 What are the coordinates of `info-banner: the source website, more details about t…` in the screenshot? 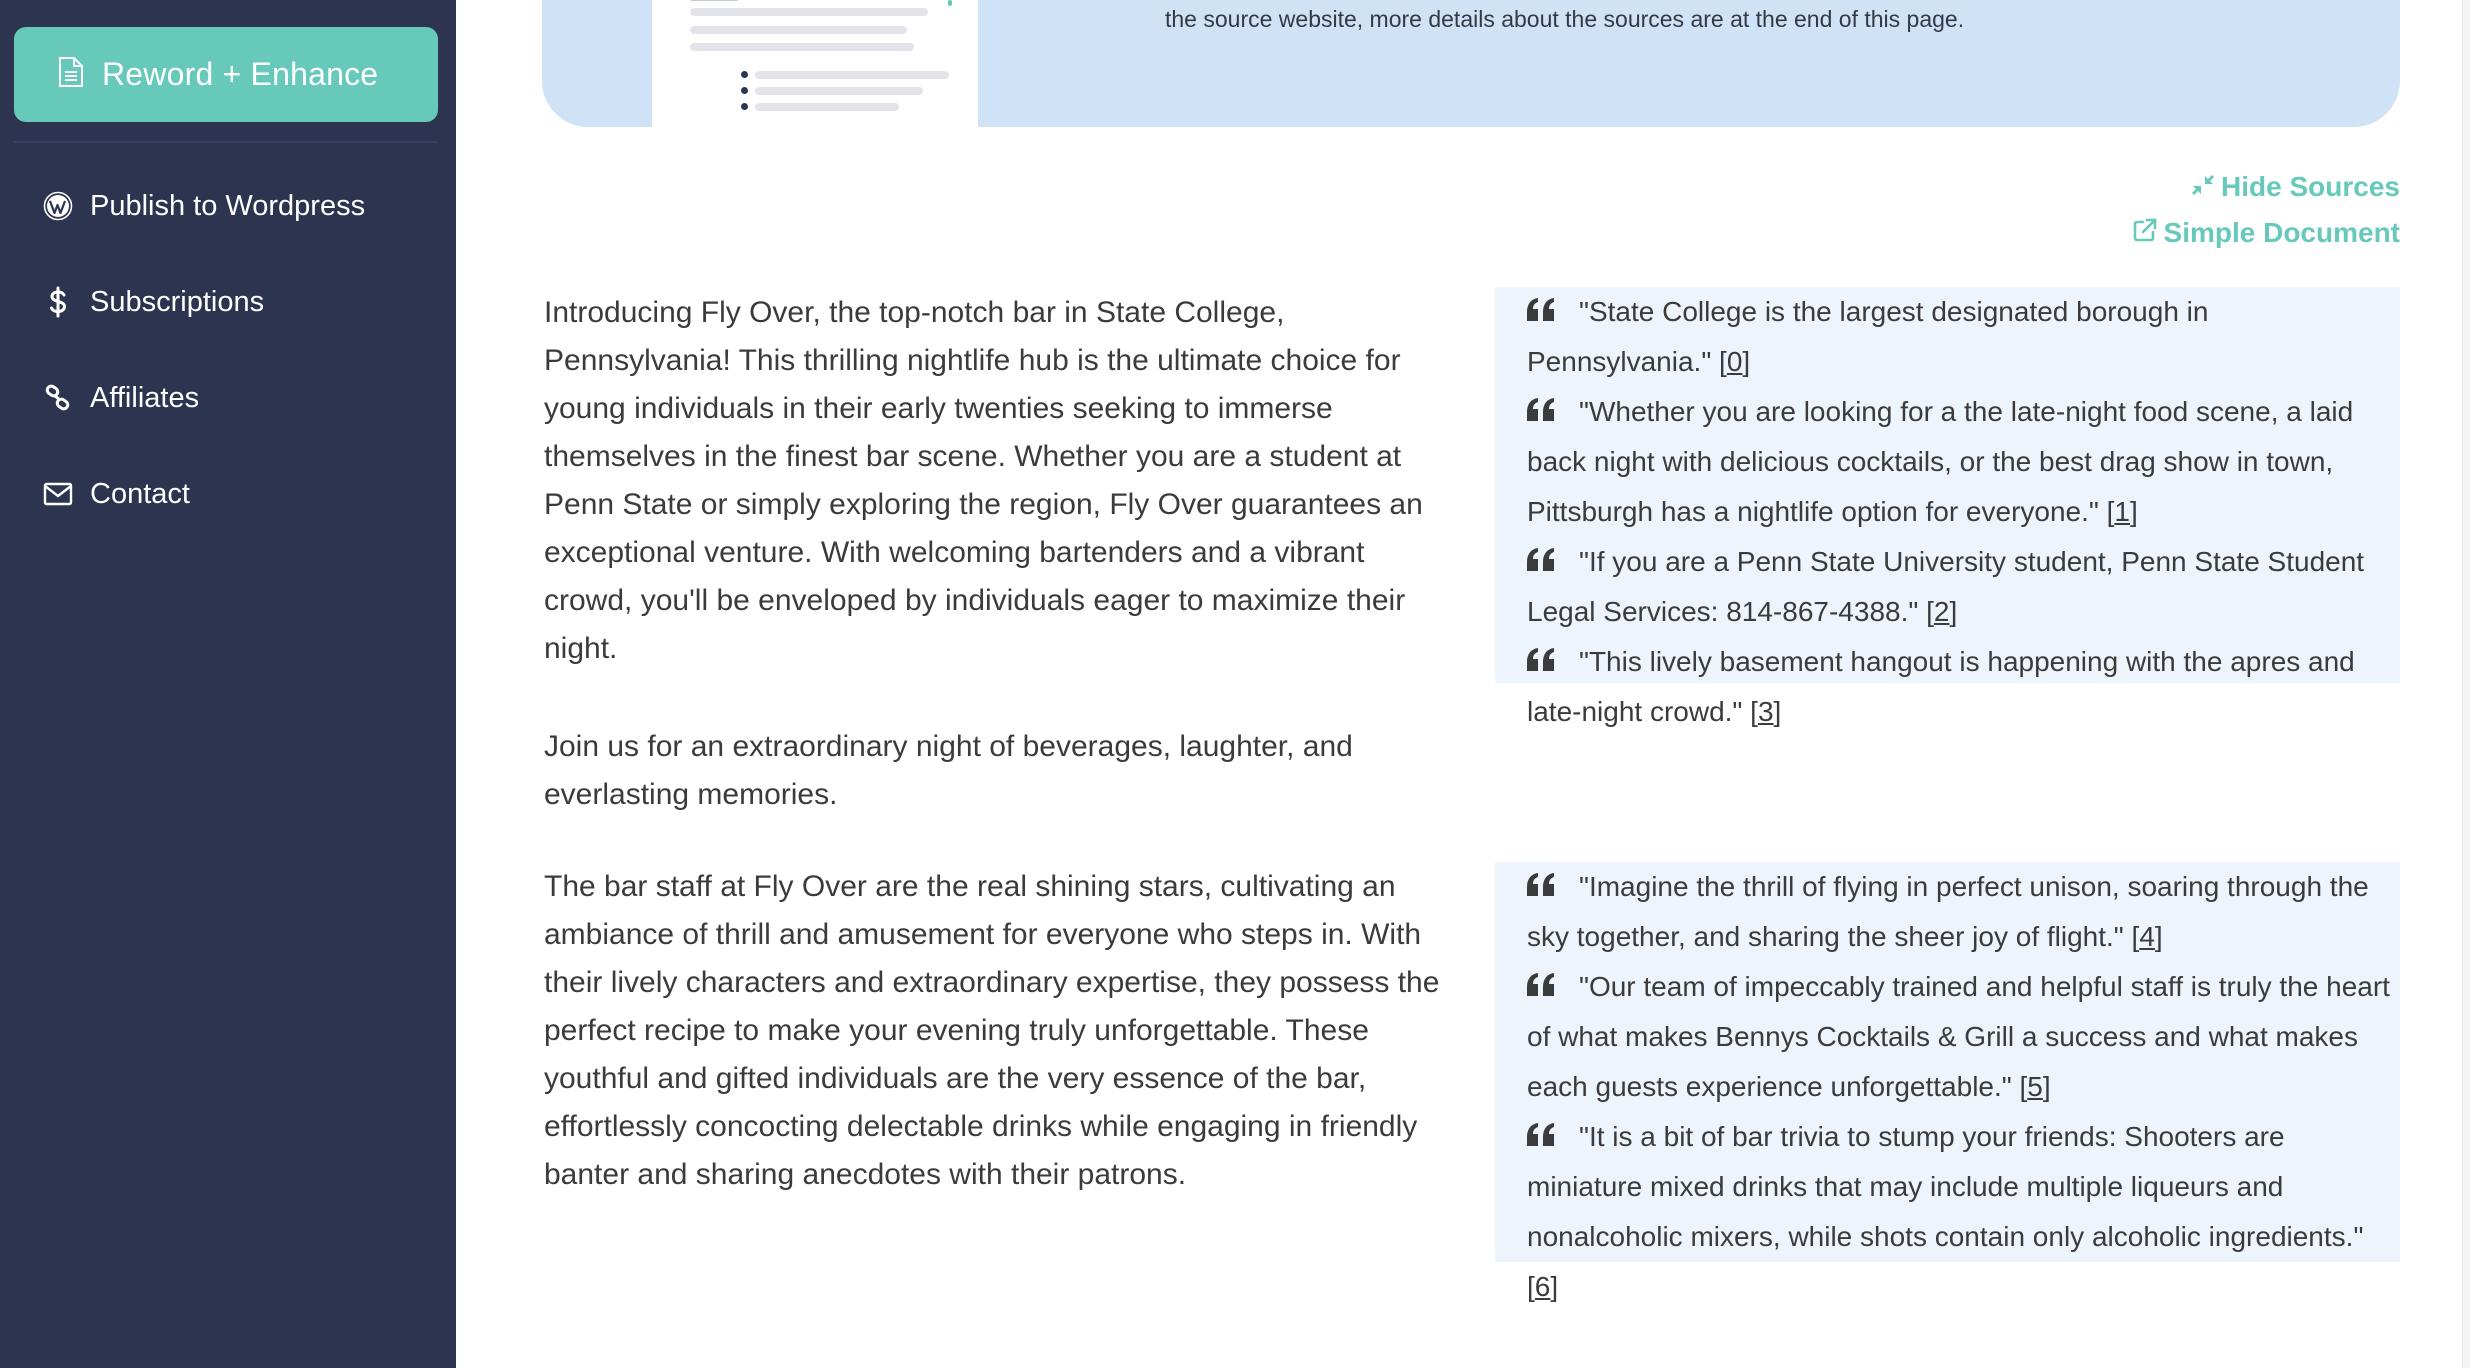 It's located at (1471, 63).